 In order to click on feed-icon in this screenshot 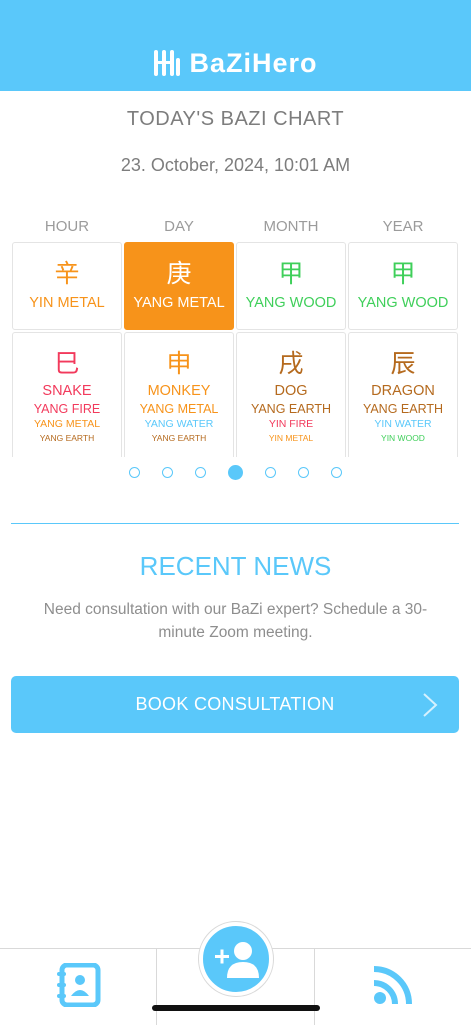, I will do `click(392, 985)`.